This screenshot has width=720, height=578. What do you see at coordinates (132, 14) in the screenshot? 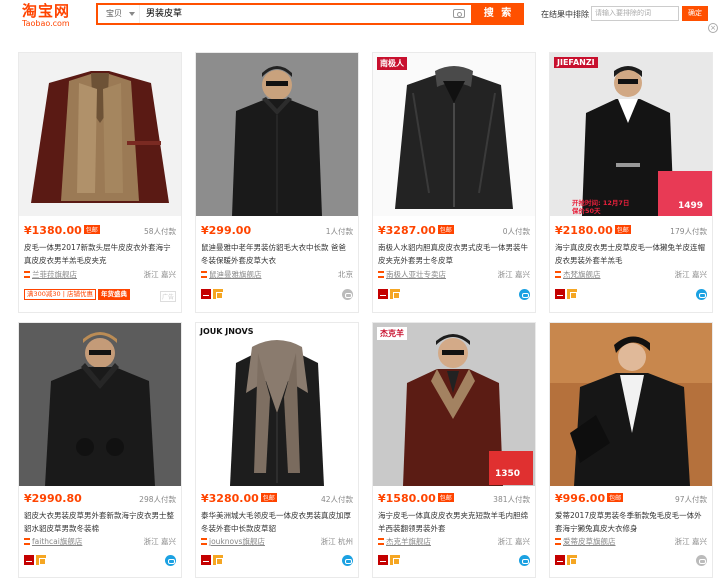
I see `chevron-down-icon` at bounding box center [132, 14].